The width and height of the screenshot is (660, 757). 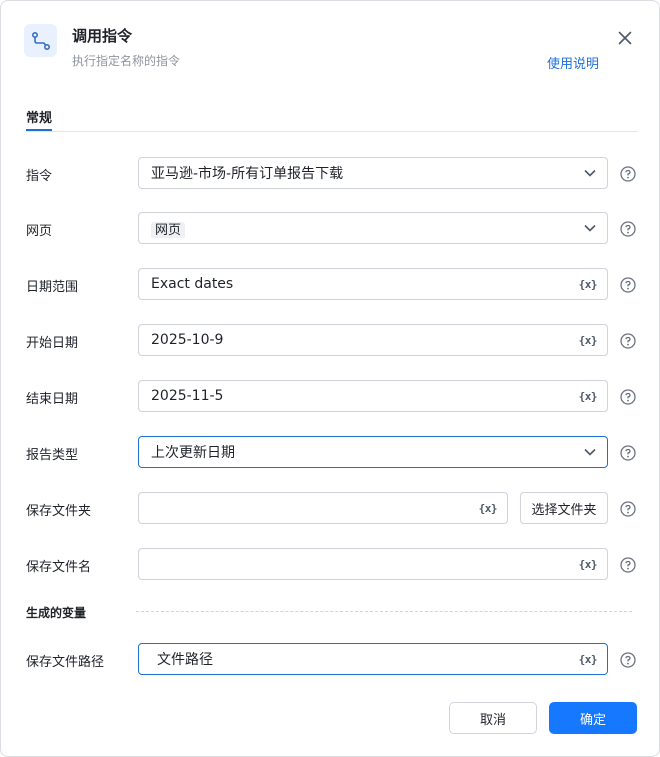 I want to click on generated-vars-title: 生成的变量, so click(x=56, y=613).